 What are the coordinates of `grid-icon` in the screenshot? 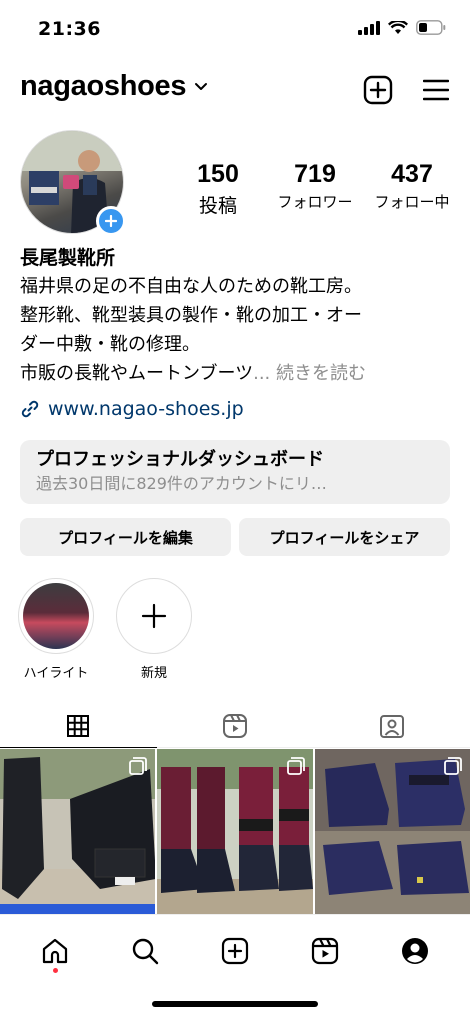 It's located at (78, 725).